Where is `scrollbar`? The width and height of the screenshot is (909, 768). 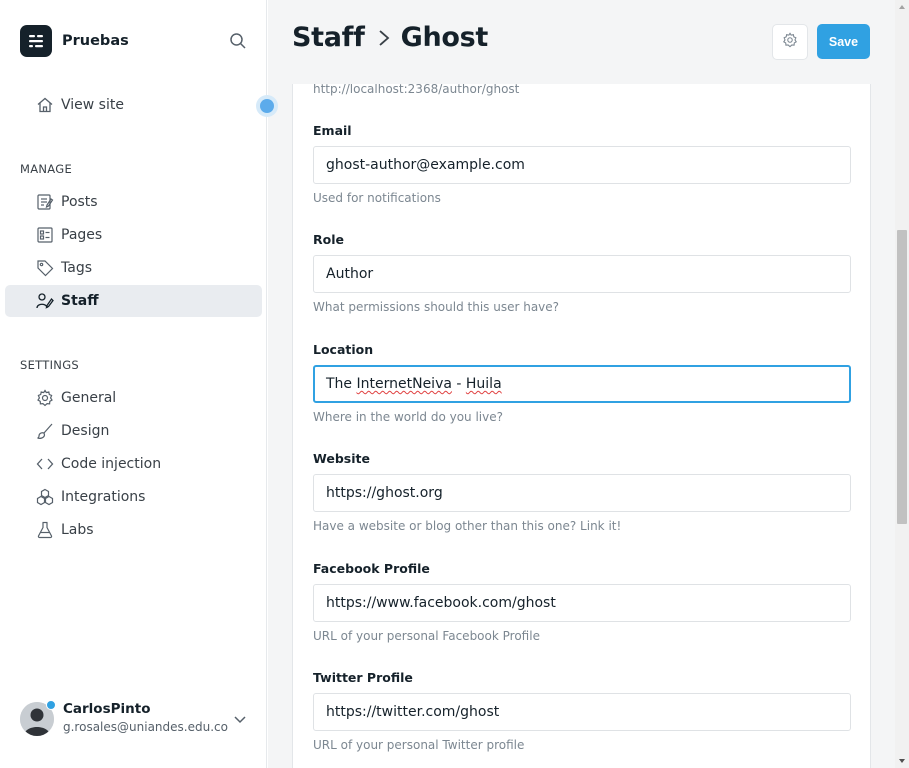 scrollbar is located at coordinates (902, 384).